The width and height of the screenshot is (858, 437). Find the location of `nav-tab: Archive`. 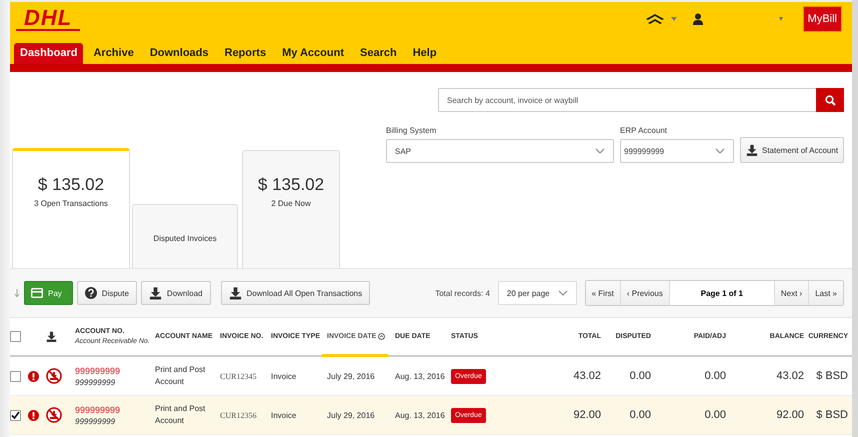

nav-tab: Archive is located at coordinates (113, 53).